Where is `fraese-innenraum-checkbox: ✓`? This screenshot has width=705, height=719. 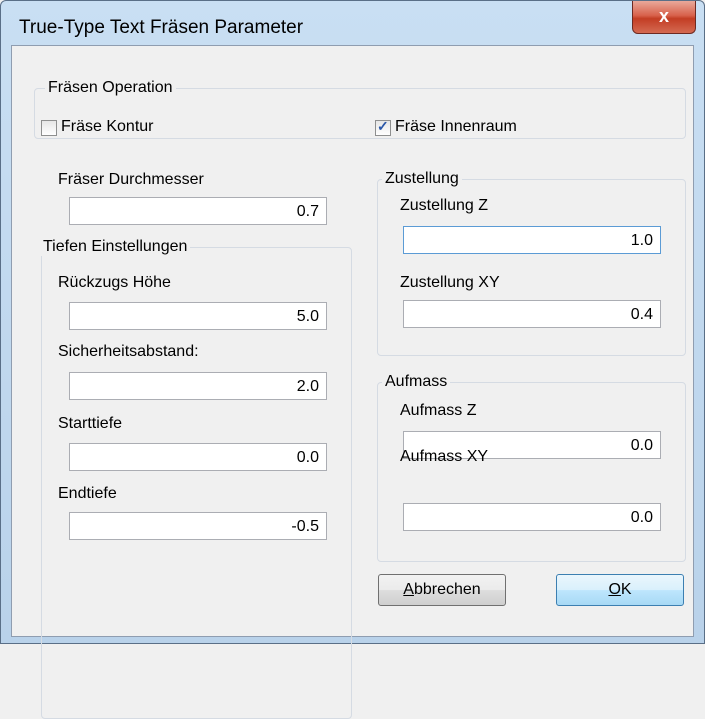
fraese-innenraum-checkbox: ✓ is located at coordinates (383, 127).